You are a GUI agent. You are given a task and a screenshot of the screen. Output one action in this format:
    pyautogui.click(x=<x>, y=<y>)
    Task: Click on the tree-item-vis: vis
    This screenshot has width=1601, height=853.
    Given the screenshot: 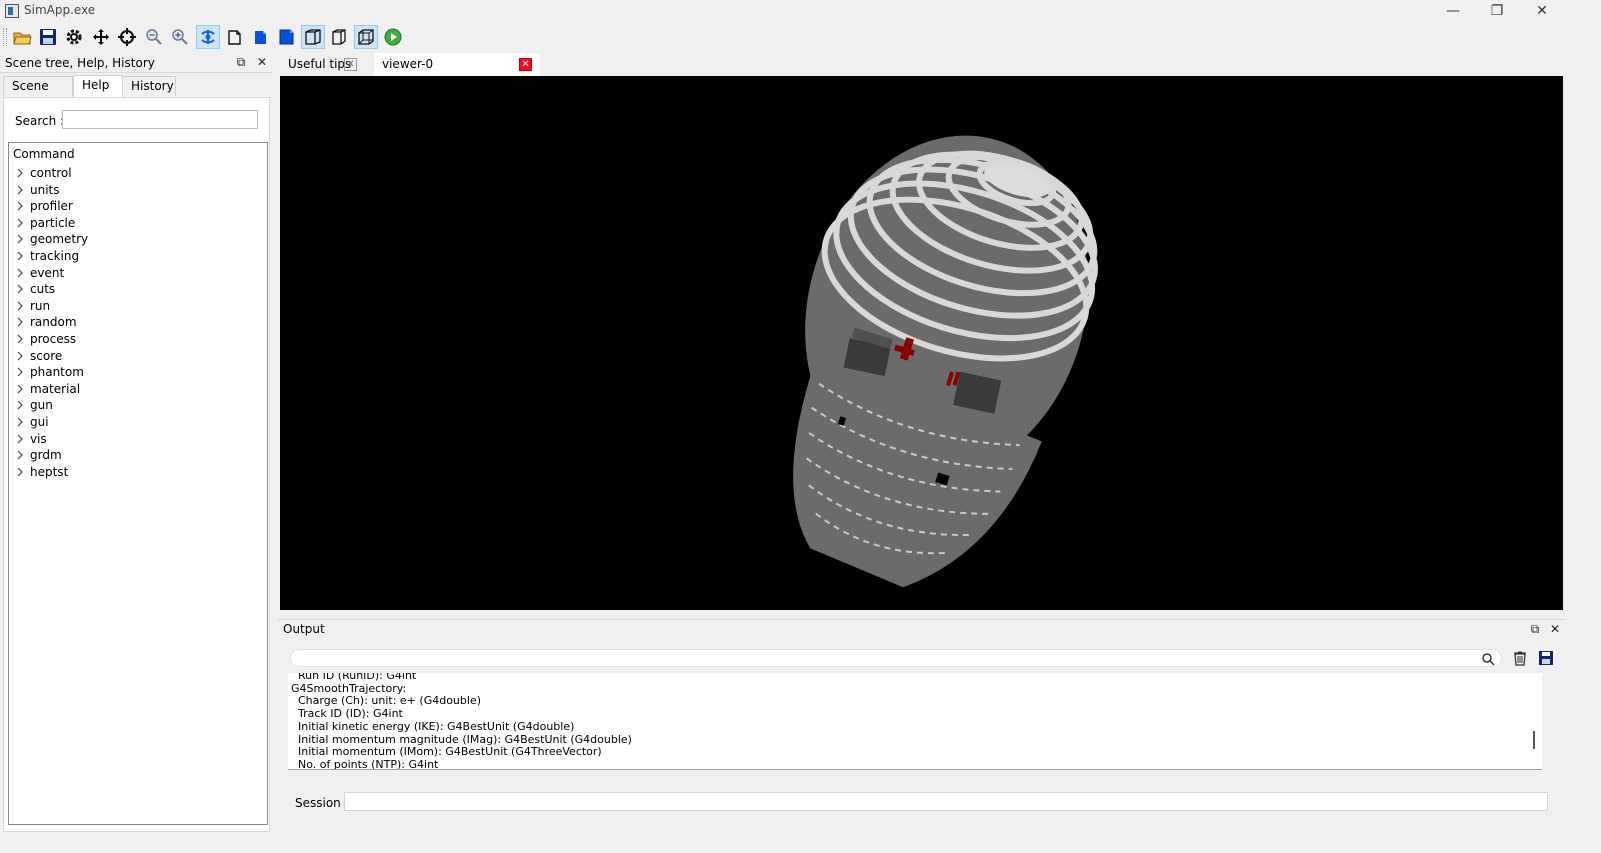 What is the action you would take?
    pyautogui.click(x=138, y=439)
    